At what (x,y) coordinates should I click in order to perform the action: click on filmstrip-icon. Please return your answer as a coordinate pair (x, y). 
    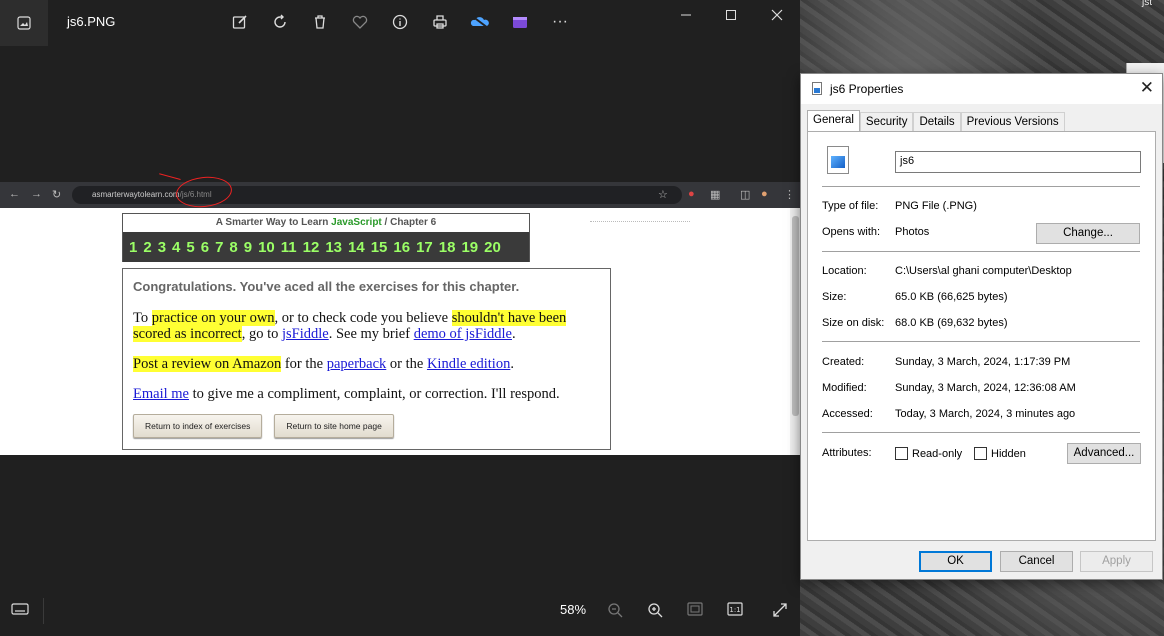
    Looking at the image, I should click on (20, 611).